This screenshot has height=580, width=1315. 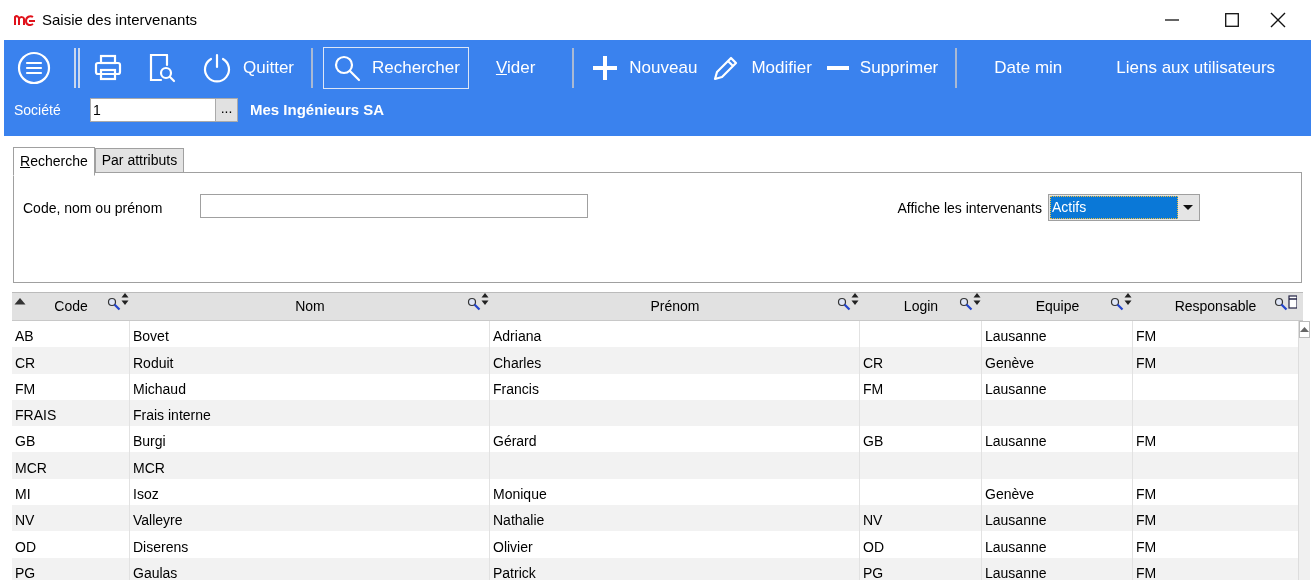 I want to click on table-cell-text: AB, so click(x=24, y=337).